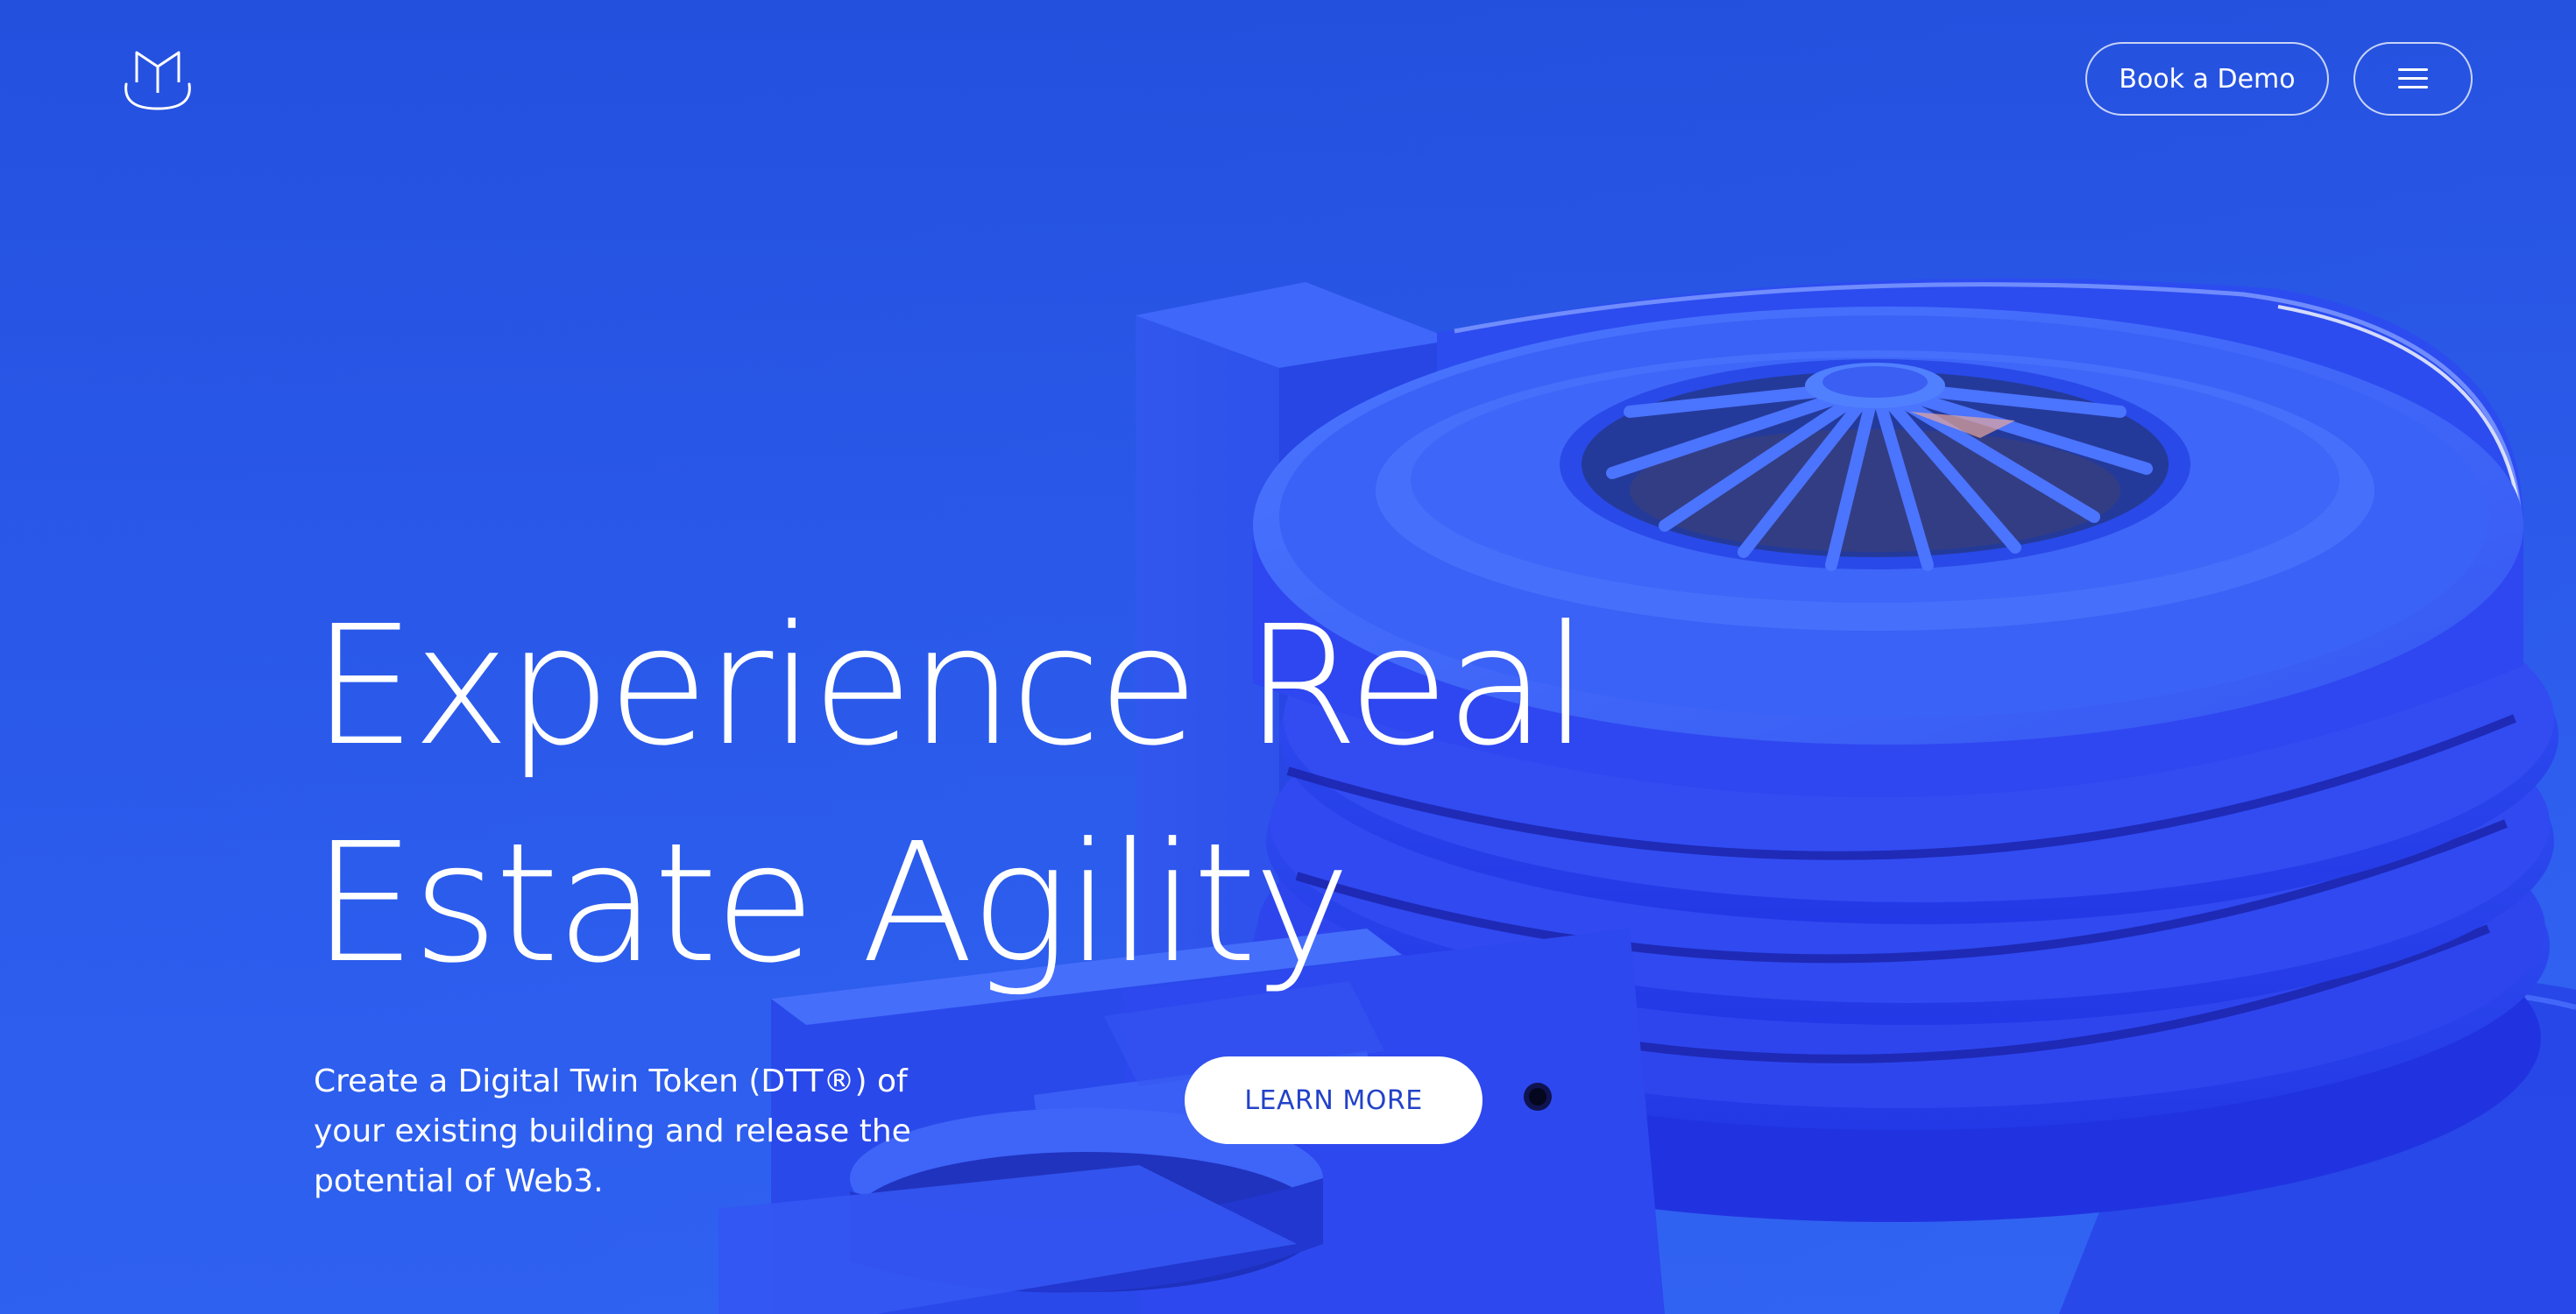 The image size is (2576, 1314). I want to click on menu-button, so click(2413, 79).